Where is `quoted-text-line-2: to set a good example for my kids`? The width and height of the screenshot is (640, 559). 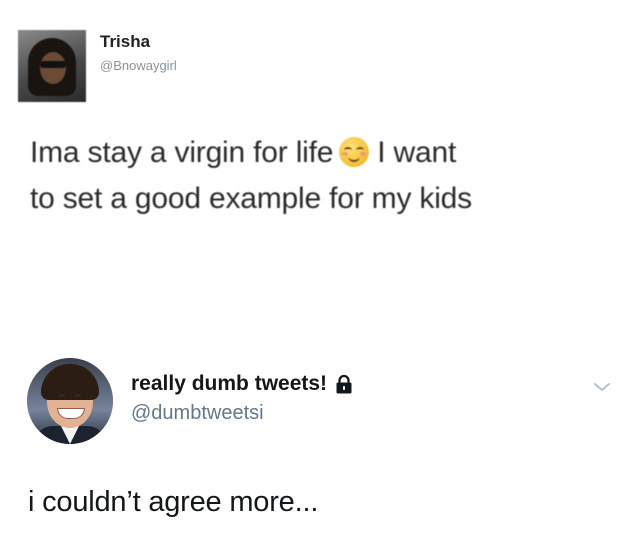 quoted-text-line-2: to set a good example for my kids is located at coordinates (251, 198).